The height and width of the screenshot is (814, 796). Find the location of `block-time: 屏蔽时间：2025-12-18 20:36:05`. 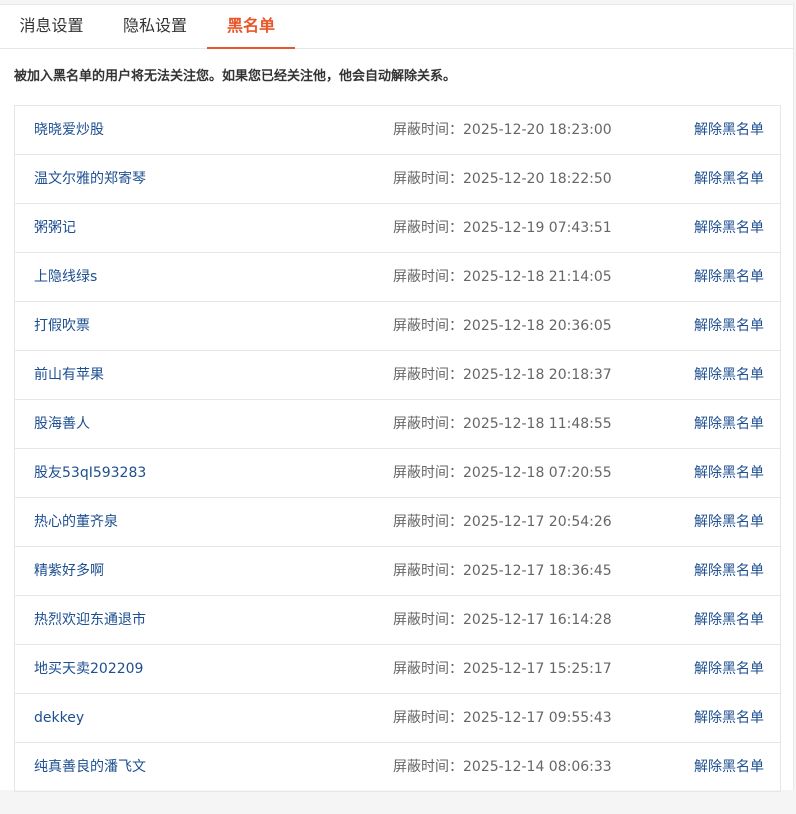

block-time: 屏蔽时间：2025-12-18 20:36:05 is located at coordinates (502, 326).